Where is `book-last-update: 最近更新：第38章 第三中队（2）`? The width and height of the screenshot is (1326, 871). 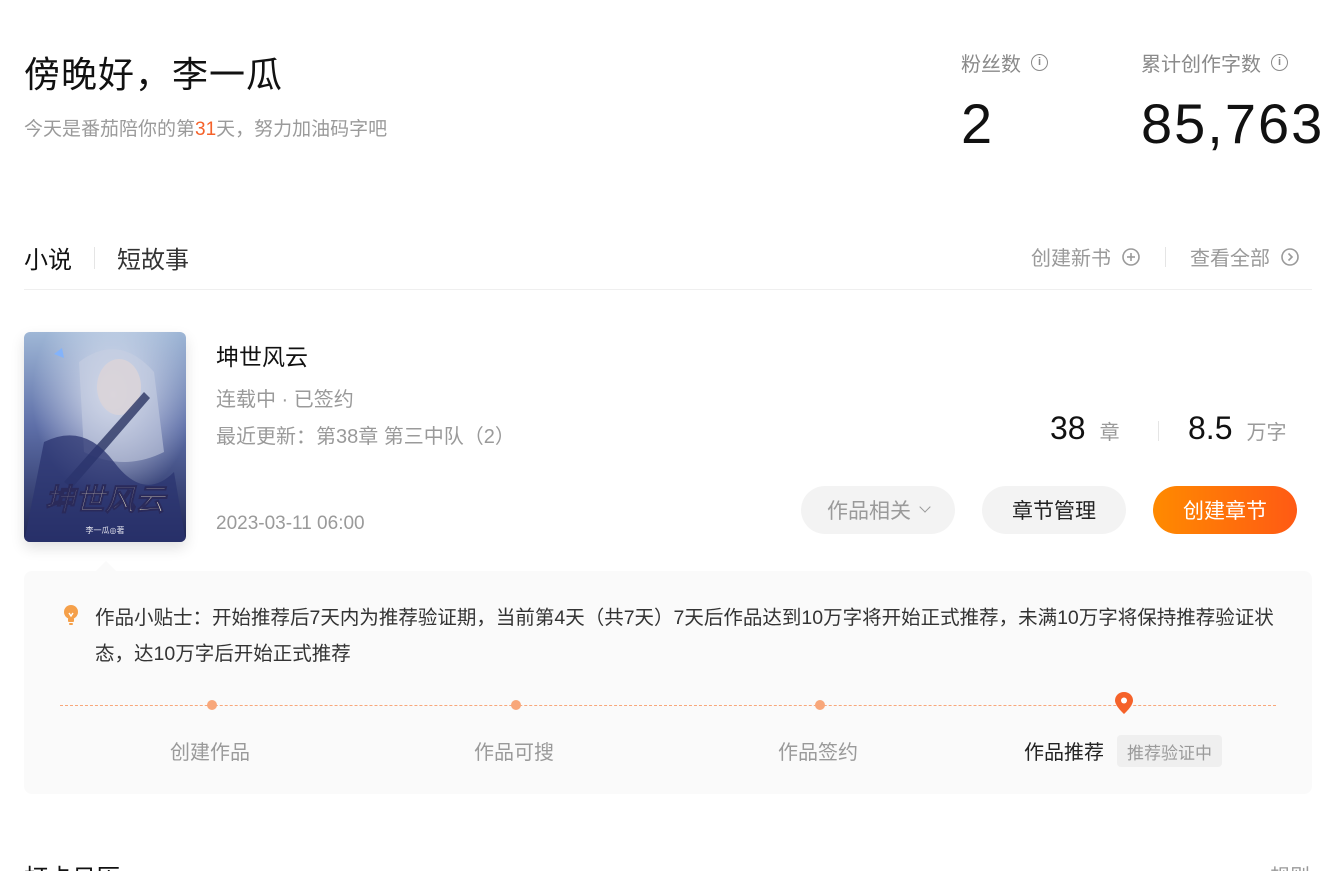 book-last-update: 最近更新：第38章 第三中队（2） is located at coordinates (365, 434).